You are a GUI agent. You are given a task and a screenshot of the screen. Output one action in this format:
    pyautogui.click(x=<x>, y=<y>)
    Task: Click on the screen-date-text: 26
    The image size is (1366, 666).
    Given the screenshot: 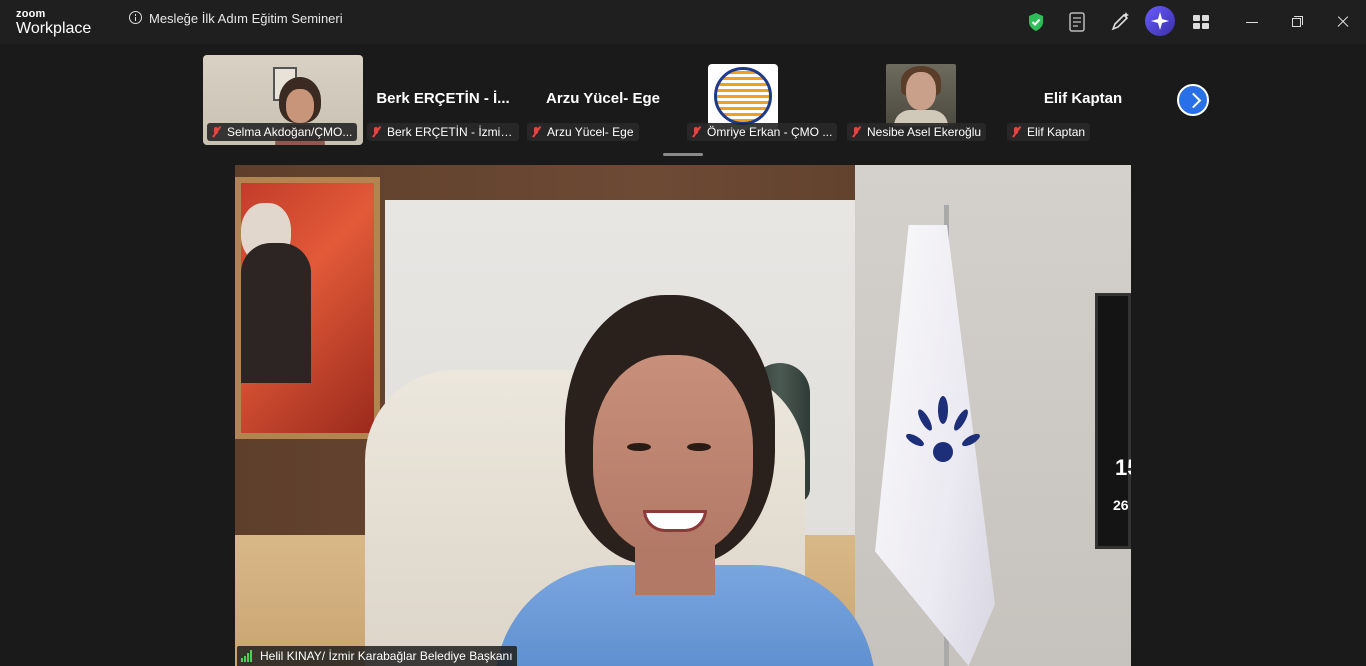 What is the action you would take?
    pyautogui.click(x=1121, y=505)
    